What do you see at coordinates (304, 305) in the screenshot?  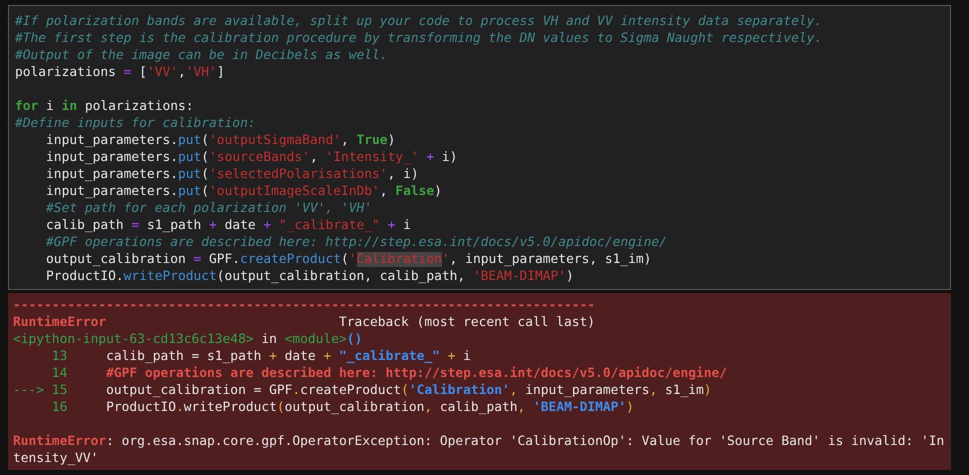 I see `traceback-line: ---------------------------------------------------------------------------` at bounding box center [304, 305].